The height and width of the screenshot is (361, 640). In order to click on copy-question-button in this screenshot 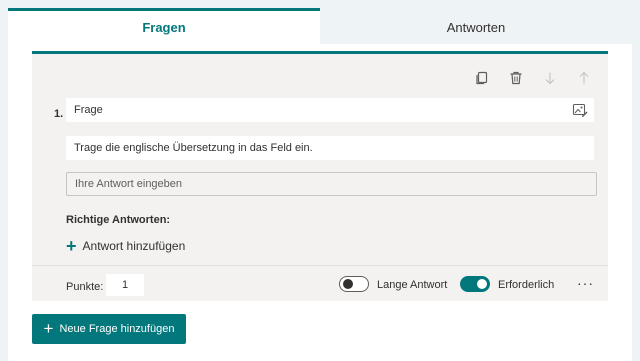, I will do `click(482, 78)`.